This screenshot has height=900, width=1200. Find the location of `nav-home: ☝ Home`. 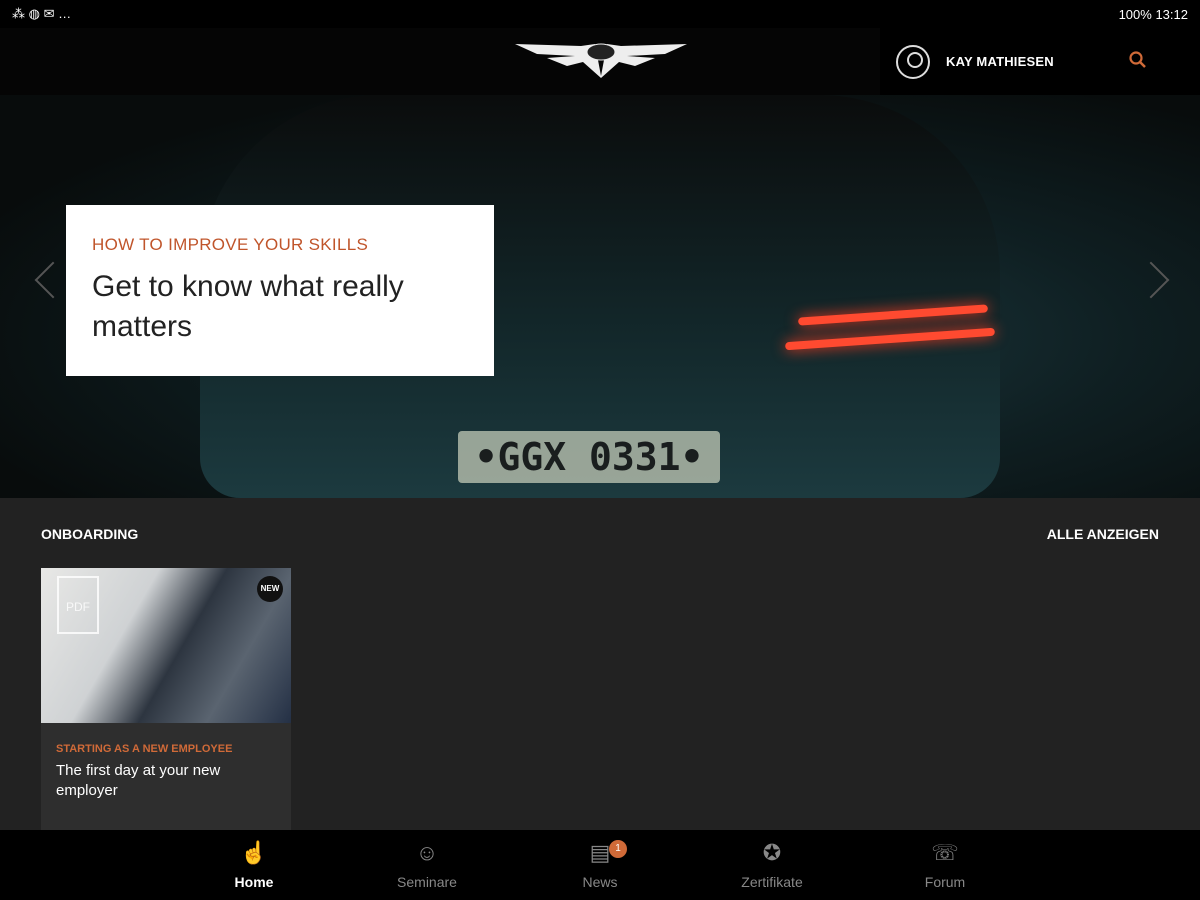

nav-home: ☝ Home is located at coordinates (254, 860).